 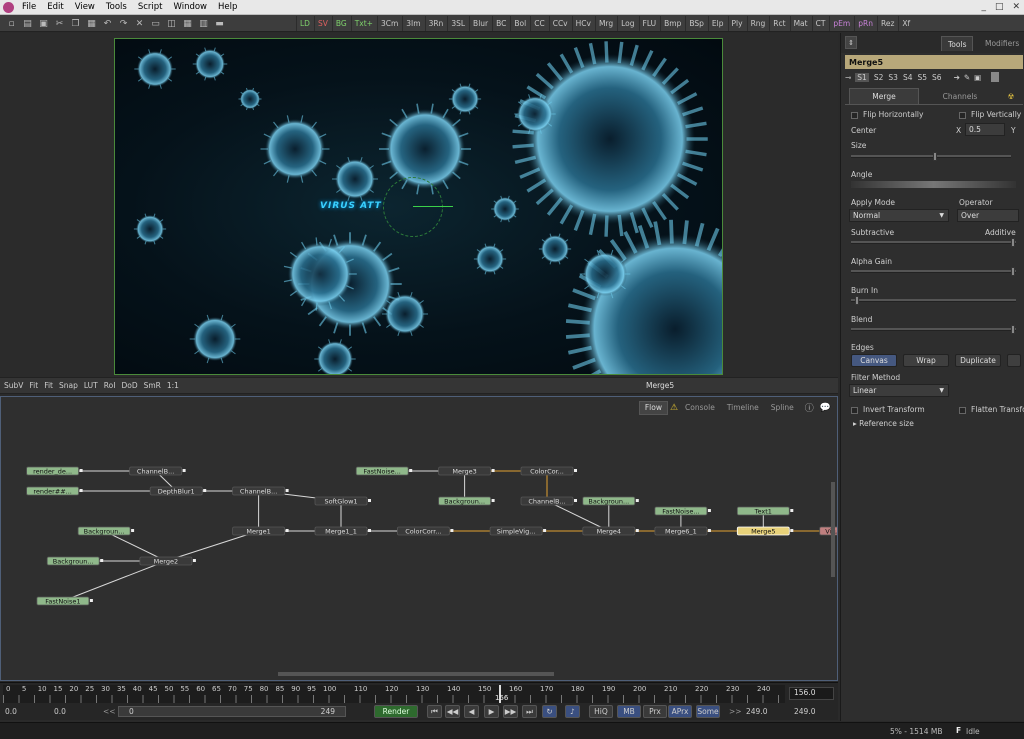 I want to click on tool-button-mrg: Mrg, so click(x=605, y=23).